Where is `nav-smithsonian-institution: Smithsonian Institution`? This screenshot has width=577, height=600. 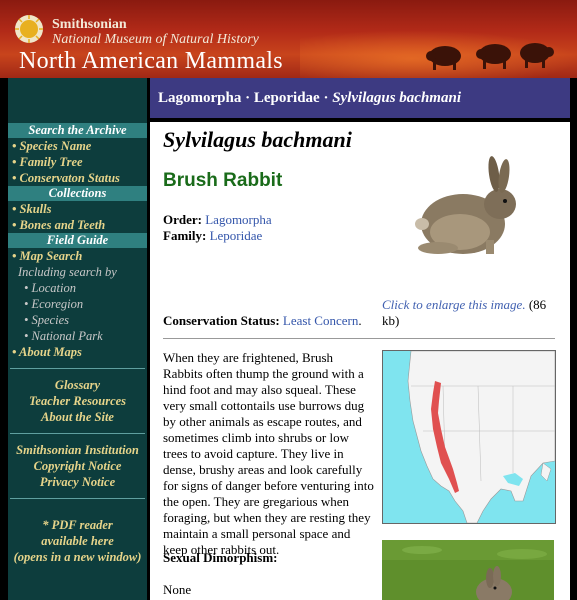
nav-smithsonian-institution: Smithsonian Institution is located at coordinates (77, 450).